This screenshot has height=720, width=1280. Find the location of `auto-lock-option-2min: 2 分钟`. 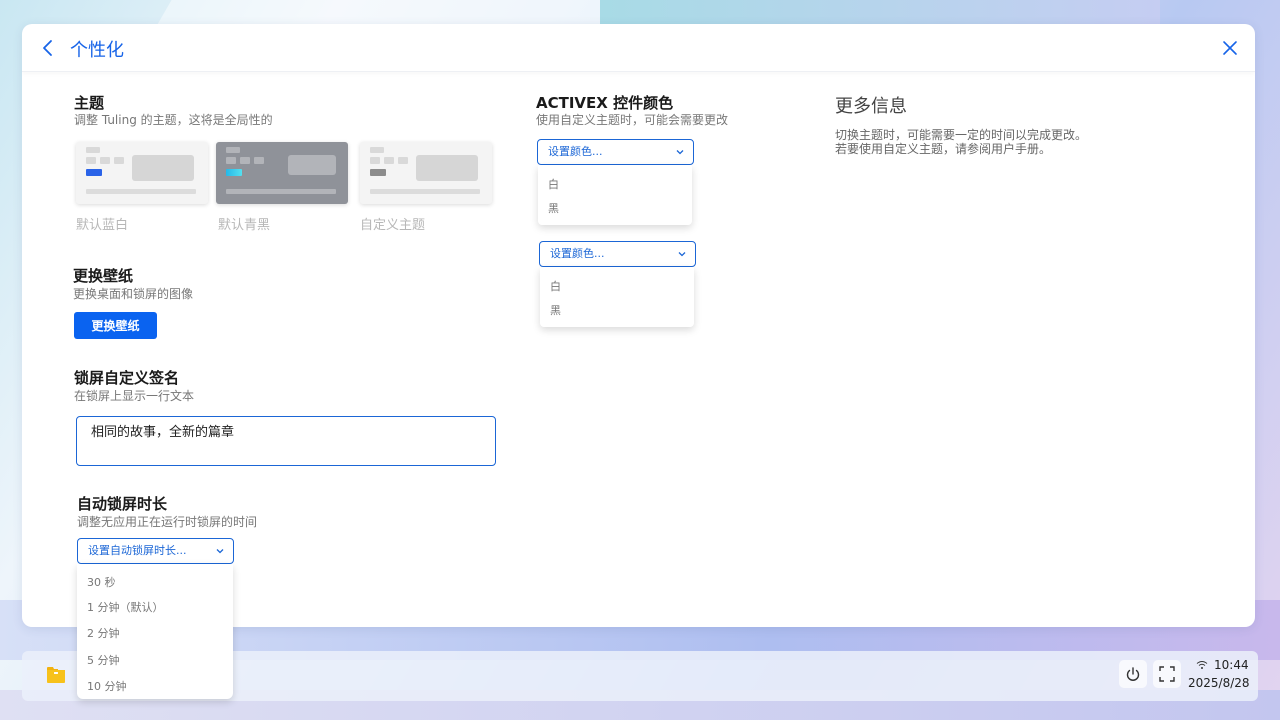

auto-lock-option-2min: 2 分钟 is located at coordinates (103, 633).